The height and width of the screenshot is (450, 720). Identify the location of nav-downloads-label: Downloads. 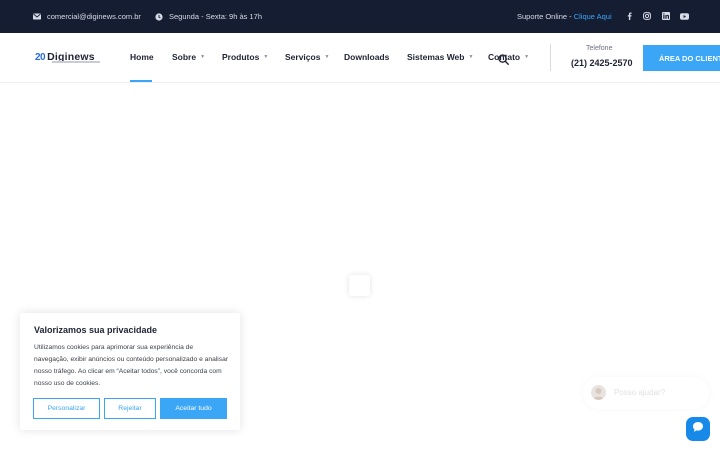
(367, 57).